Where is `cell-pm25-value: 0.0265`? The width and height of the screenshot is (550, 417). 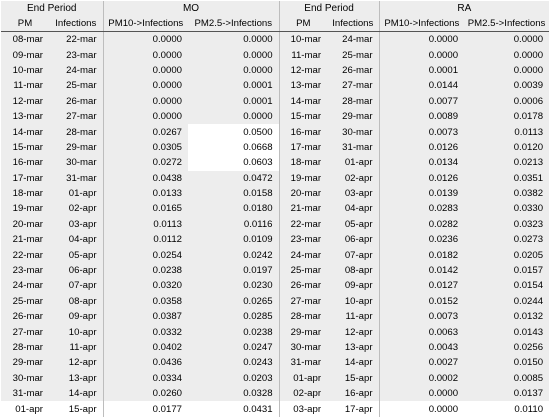
cell-pm25-value: 0.0265 is located at coordinates (258, 301).